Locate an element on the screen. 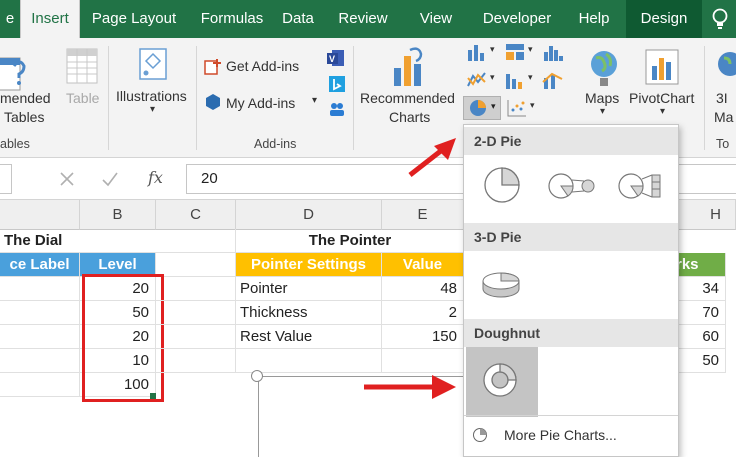  dial-label-header: ce Label is located at coordinates (40, 265).